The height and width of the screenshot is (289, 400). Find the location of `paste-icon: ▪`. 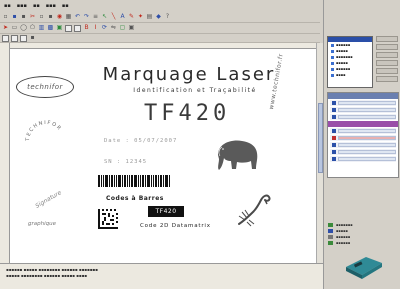

paste-icon: ▪ is located at coordinates (50, 17).